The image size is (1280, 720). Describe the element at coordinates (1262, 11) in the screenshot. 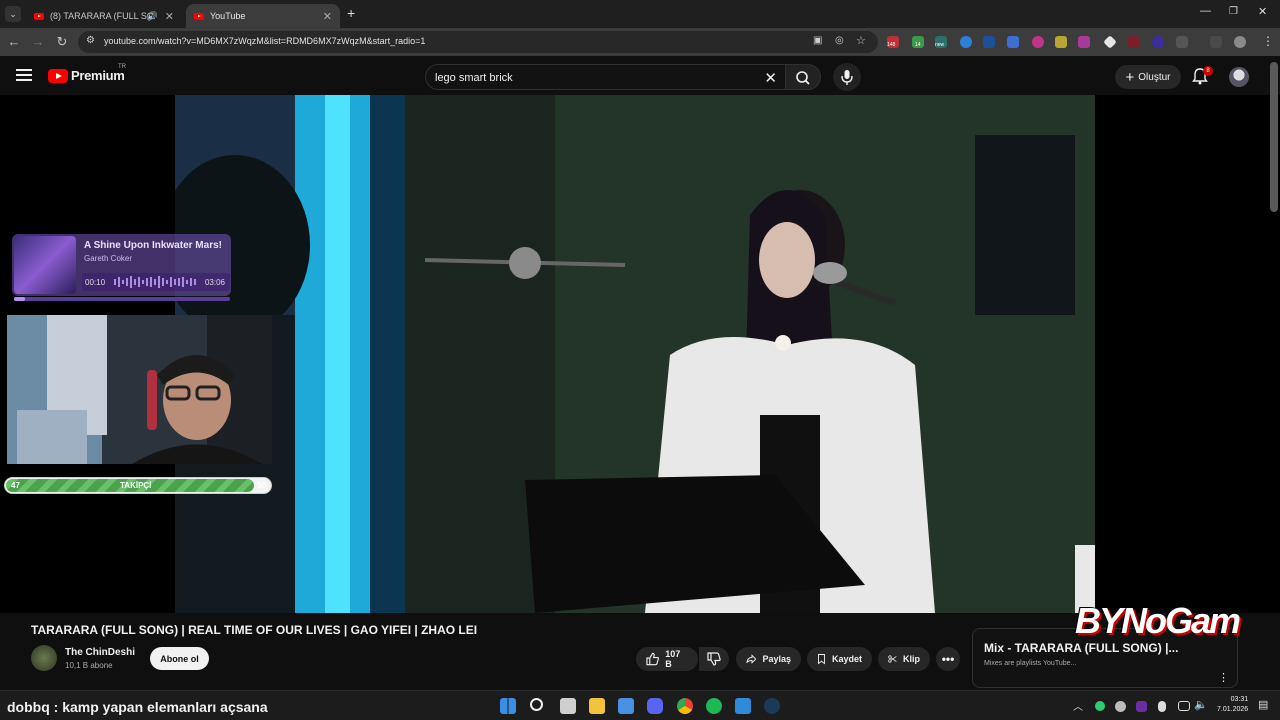

I see `close-window-button: ✕` at that location.